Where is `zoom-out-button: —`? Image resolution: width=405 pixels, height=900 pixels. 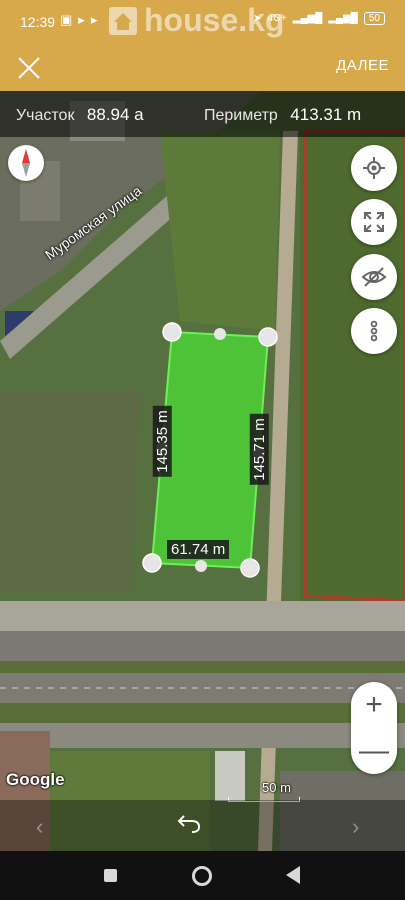
zoom-out-button: — is located at coordinates (374, 751).